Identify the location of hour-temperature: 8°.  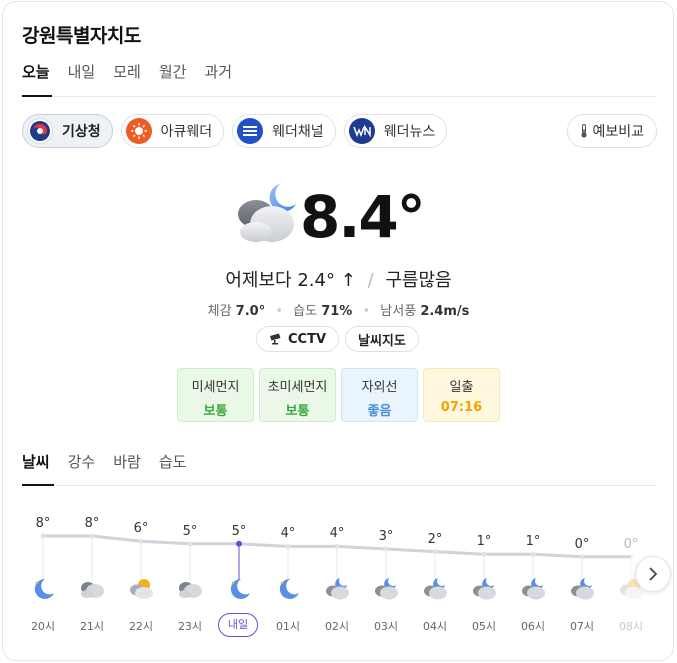
(43, 523).